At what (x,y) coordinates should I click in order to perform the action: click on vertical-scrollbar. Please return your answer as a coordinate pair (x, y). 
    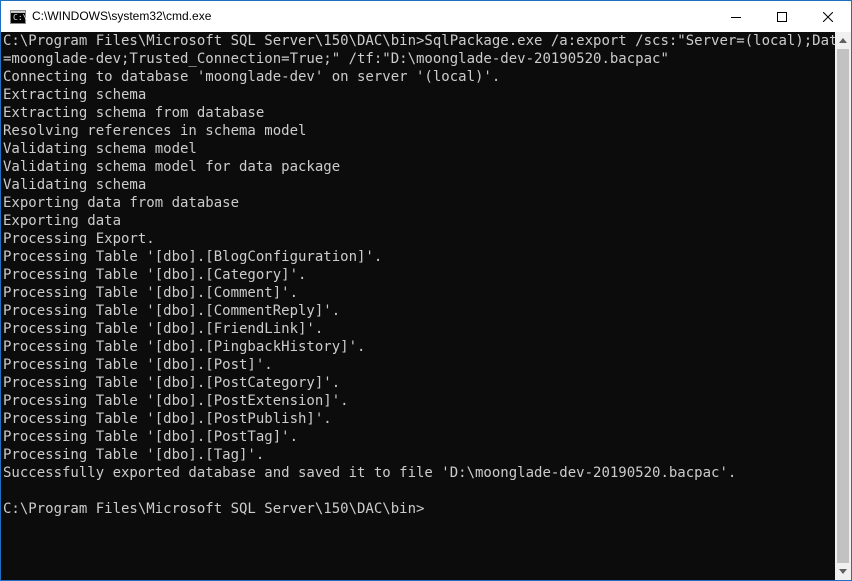
    Looking at the image, I should click on (843, 306).